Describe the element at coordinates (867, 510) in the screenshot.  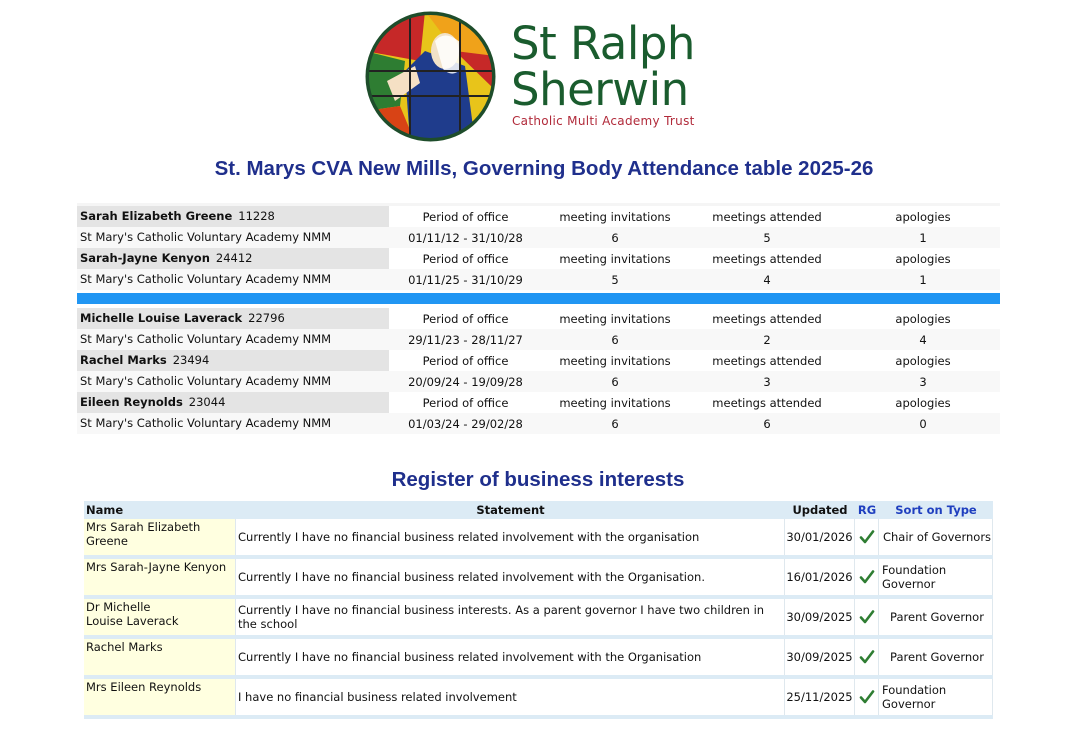
I see `header-rg: RG` at that location.